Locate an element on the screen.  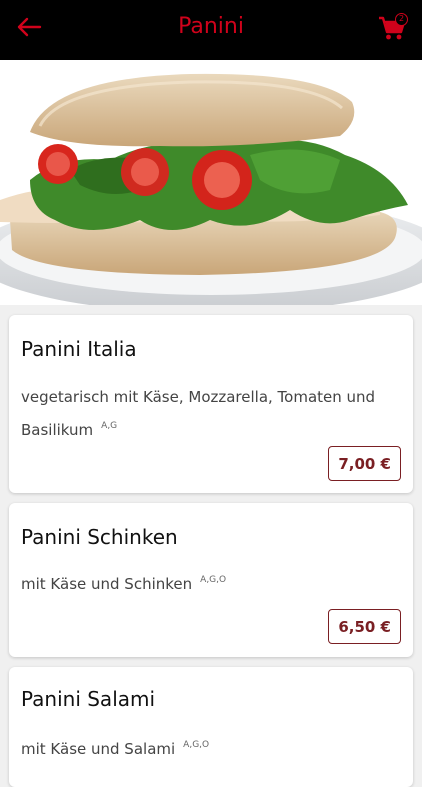
page-title: Panini is located at coordinates (211, 26).